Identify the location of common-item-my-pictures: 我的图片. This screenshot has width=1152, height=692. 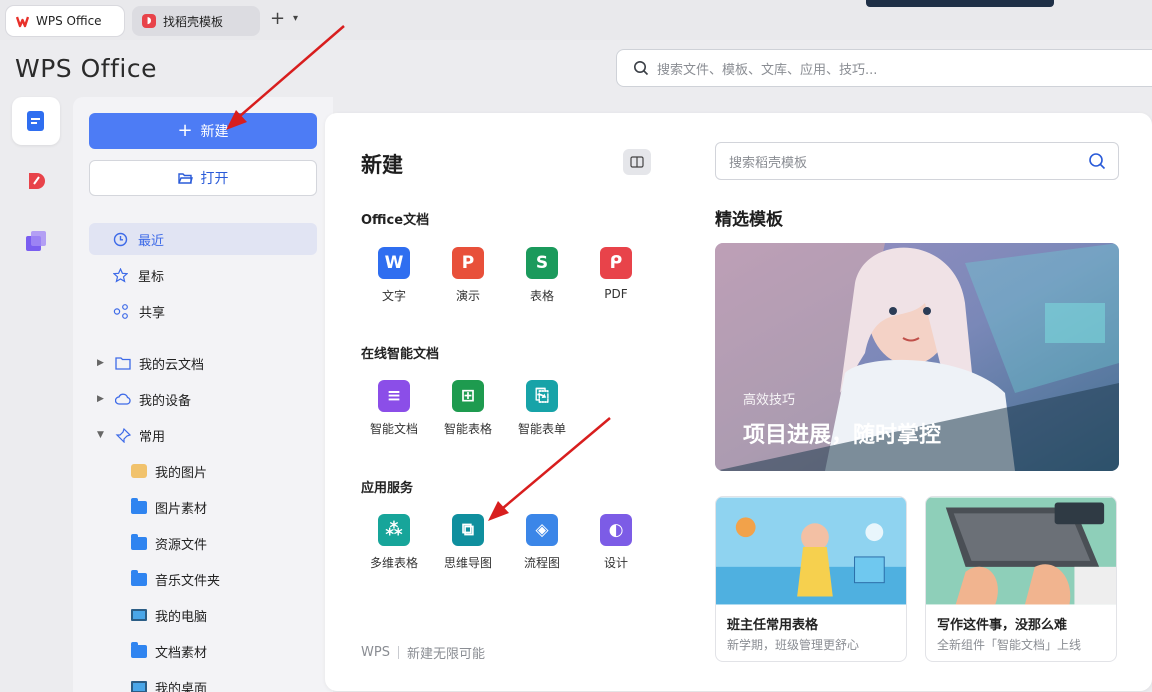
(169, 471).